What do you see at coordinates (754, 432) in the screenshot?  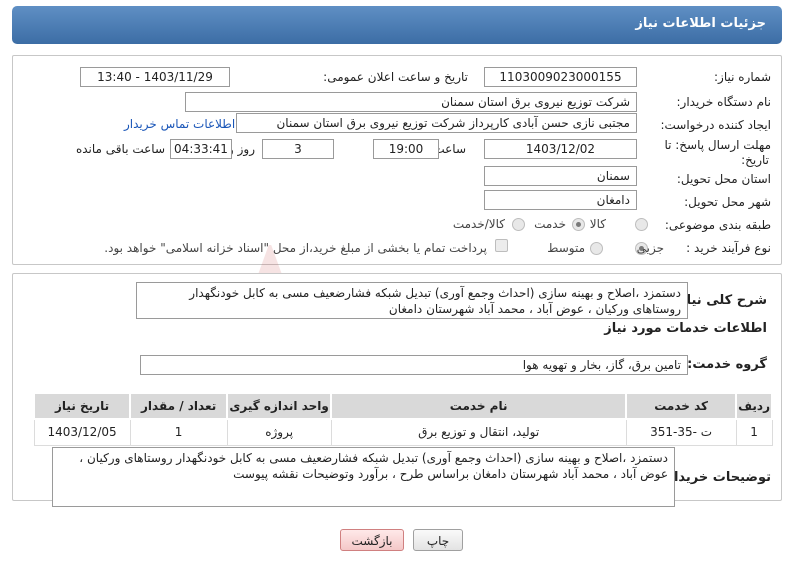 I see `cell-row: 1` at bounding box center [754, 432].